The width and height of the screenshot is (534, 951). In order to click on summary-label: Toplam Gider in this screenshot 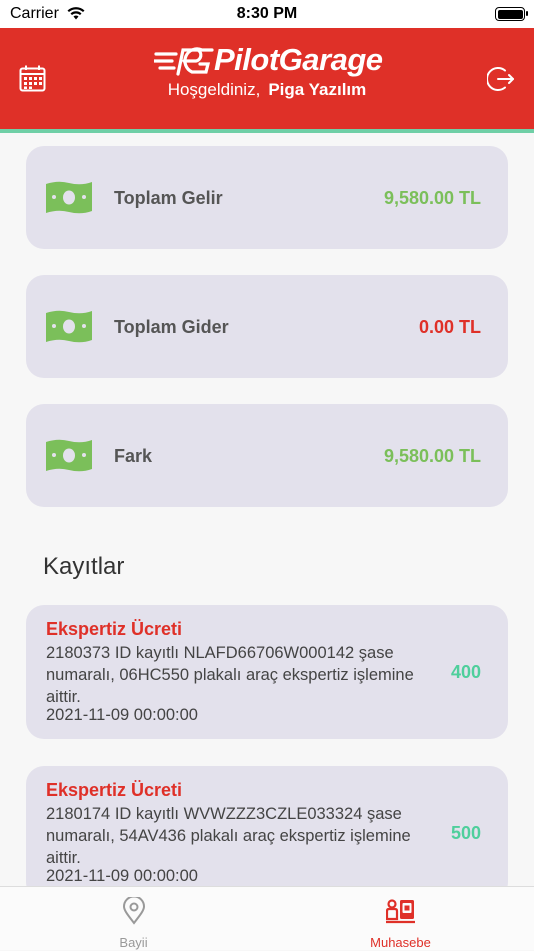, I will do `click(171, 327)`.